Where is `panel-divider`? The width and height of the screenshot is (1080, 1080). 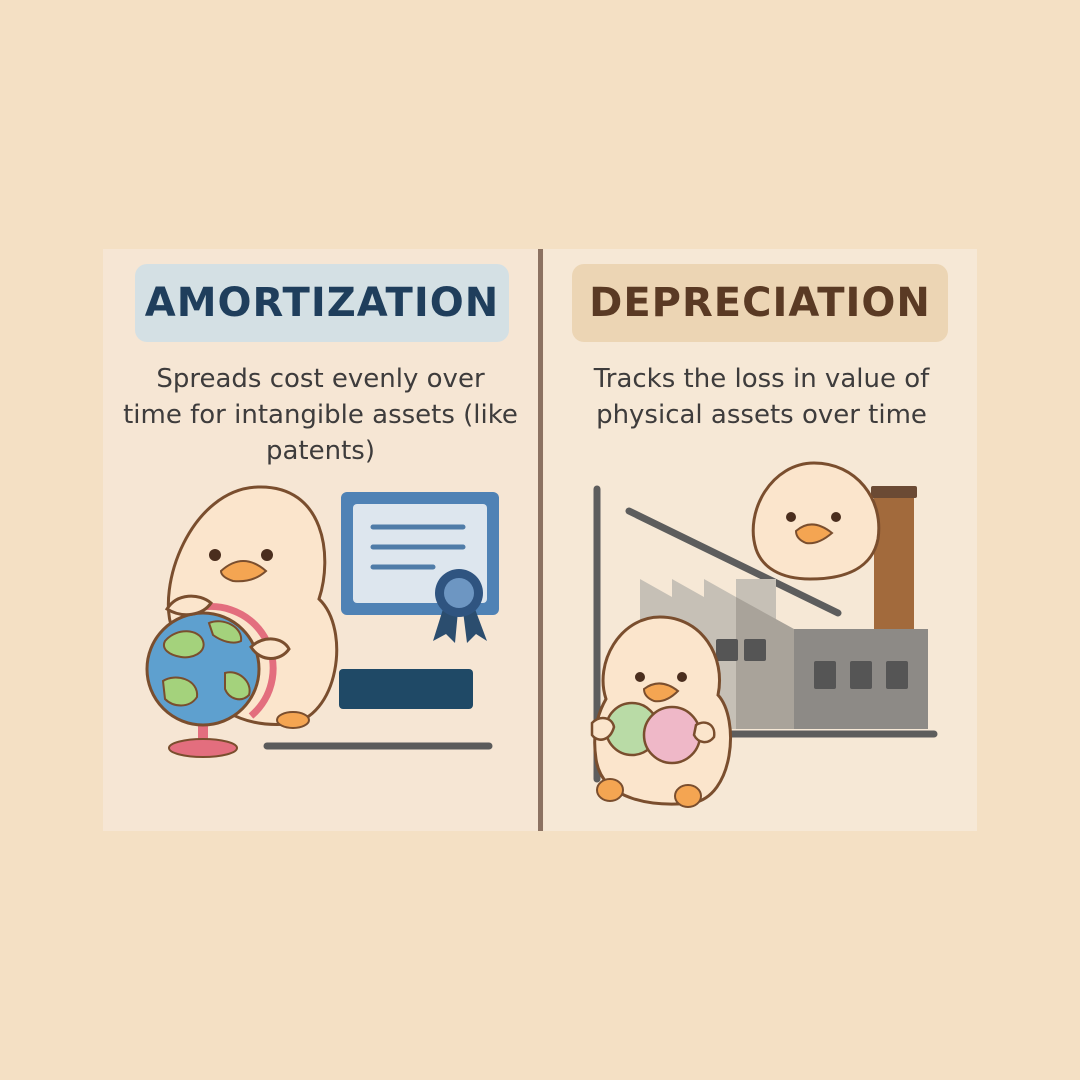
panel-divider is located at coordinates (540, 540).